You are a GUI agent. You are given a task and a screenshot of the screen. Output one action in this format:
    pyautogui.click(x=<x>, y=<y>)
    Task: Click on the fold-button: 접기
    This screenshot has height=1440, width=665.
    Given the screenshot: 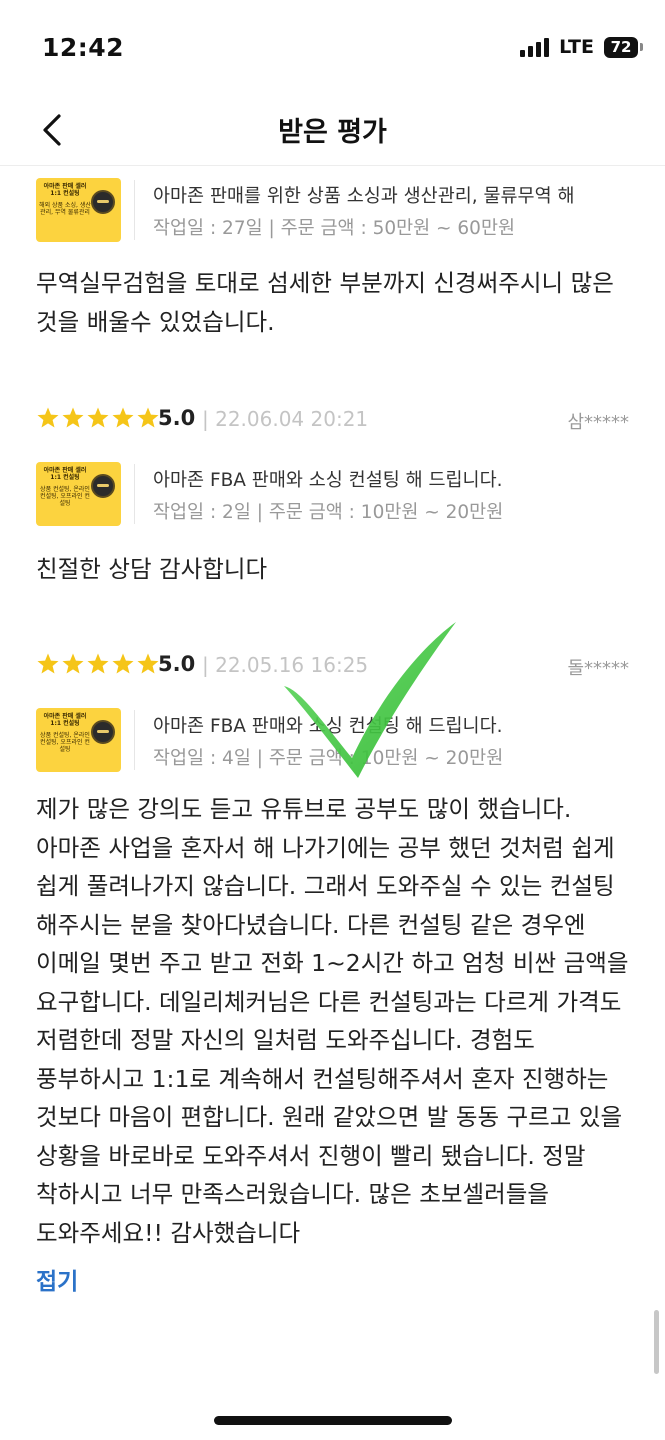 What is the action you would take?
    pyautogui.click(x=57, y=1279)
    